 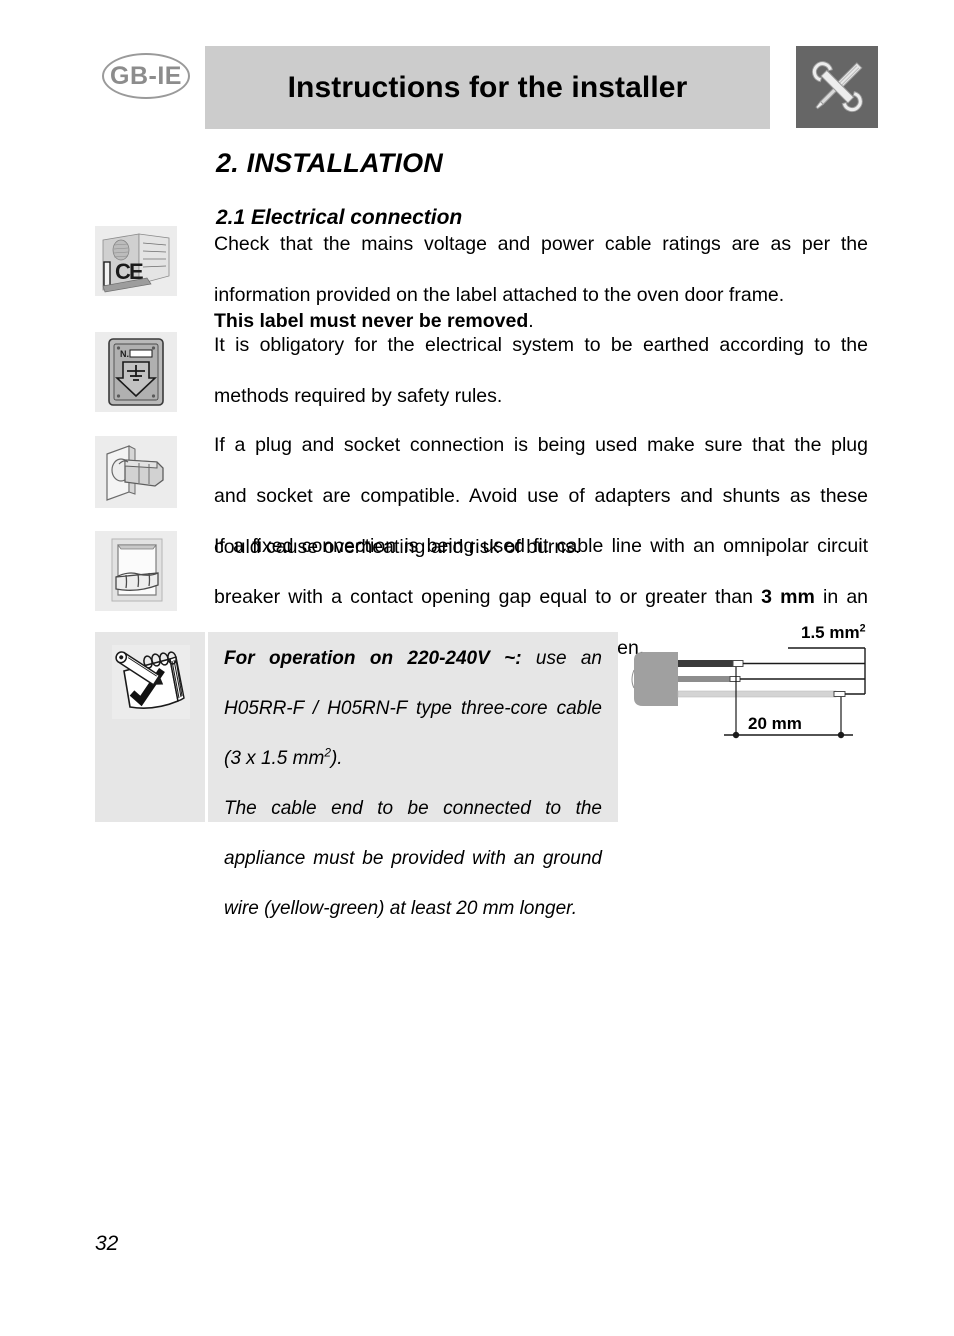 What do you see at coordinates (274, 758) in the screenshot?
I see `note-line-text: (3 x 1.5 mm` at bounding box center [274, 758].